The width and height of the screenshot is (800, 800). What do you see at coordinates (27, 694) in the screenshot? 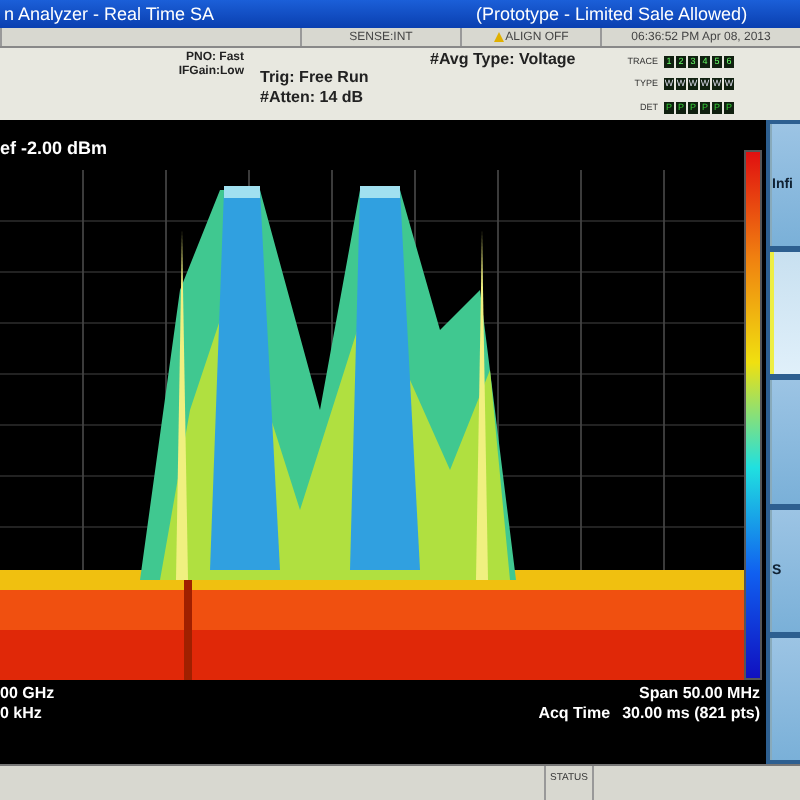
I see `footer-text: 00 GHz` at bounding box center [27, 694].